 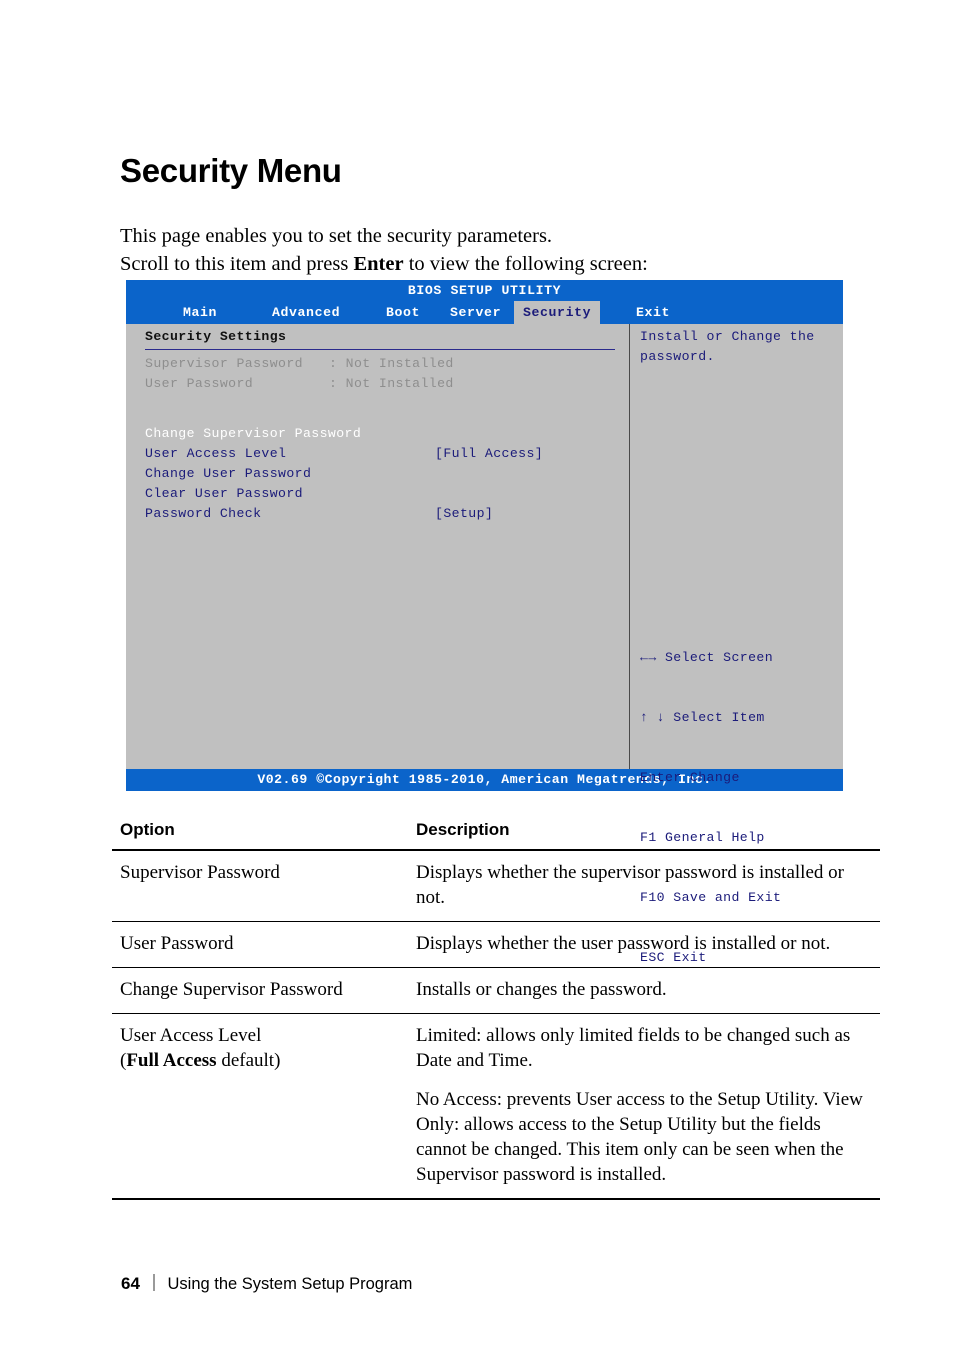 What do you see at coordinates (344, 454) in the screenshot?
I see `bios-row-user-access-level: User Access Level [Full Access]` at bounding box center [344, 454].